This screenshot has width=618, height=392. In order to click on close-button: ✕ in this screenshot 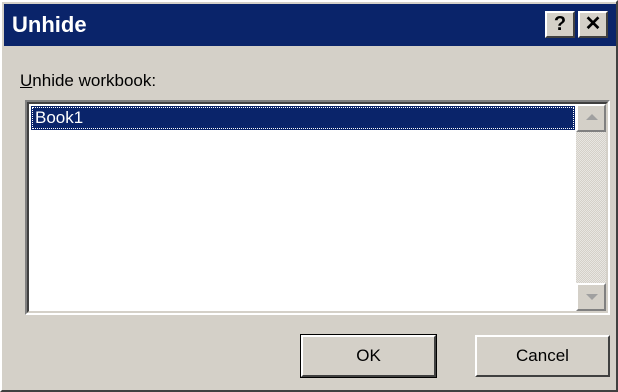, I will do `click(593, 24)`.